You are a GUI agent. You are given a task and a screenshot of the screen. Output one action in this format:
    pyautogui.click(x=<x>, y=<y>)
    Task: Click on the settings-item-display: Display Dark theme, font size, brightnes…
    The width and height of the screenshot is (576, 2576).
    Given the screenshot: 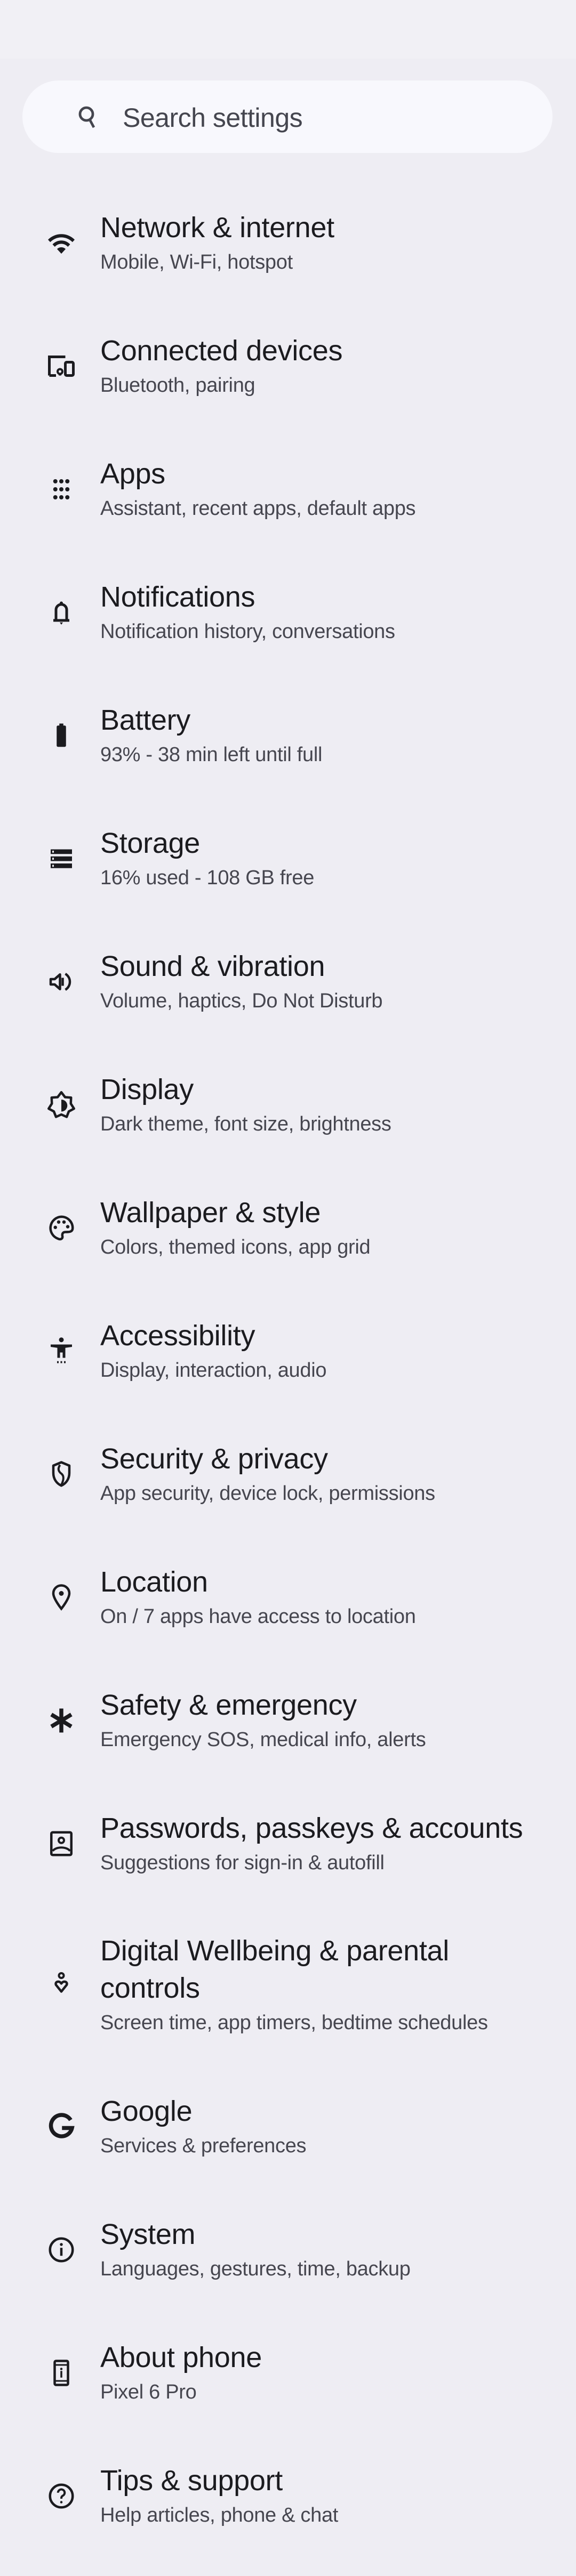 What is the action you would take?
    pyautogui.click(x=288, y=1105)
    